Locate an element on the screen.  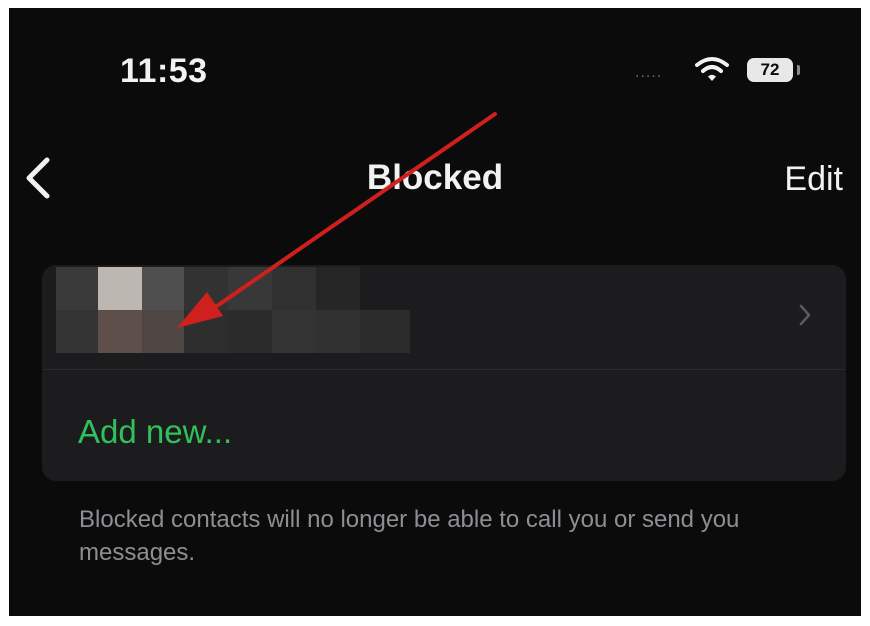
battery-icon: 72 is located at coordinates (770, 70).